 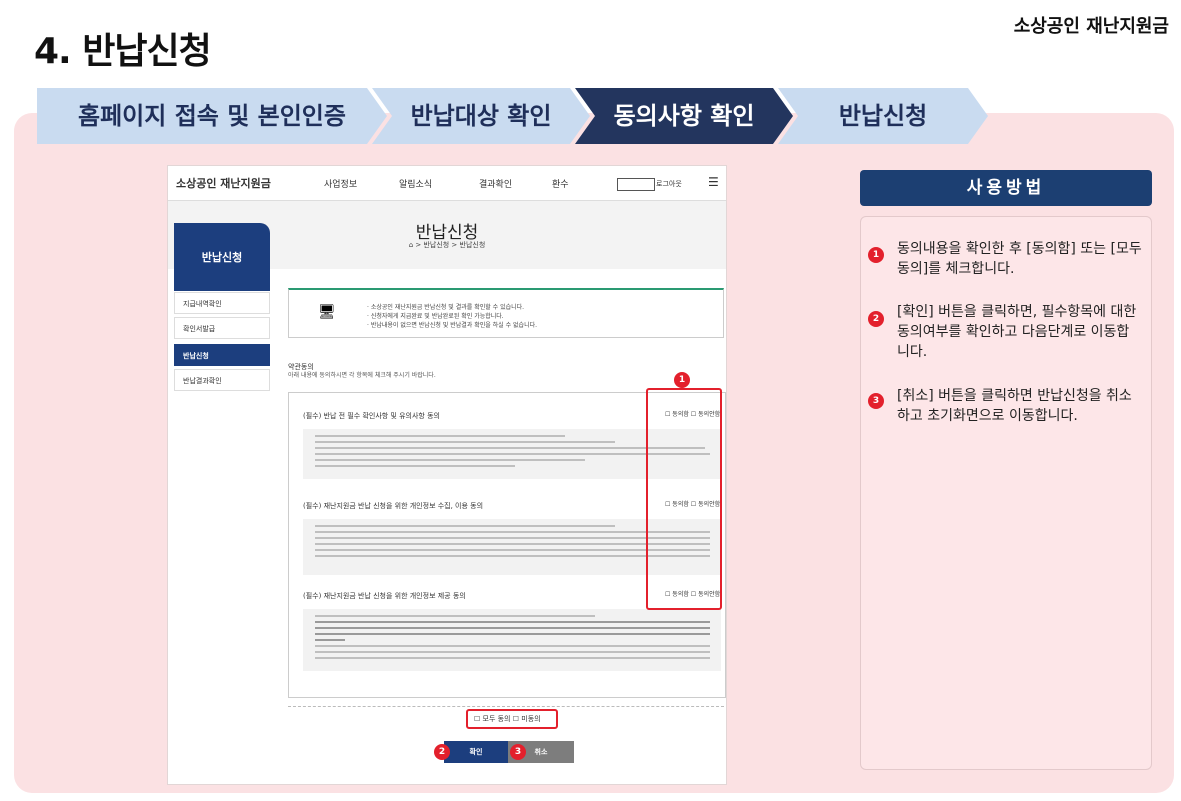 I want to click on step-4: 반납신청, so click(x=883, y=116).